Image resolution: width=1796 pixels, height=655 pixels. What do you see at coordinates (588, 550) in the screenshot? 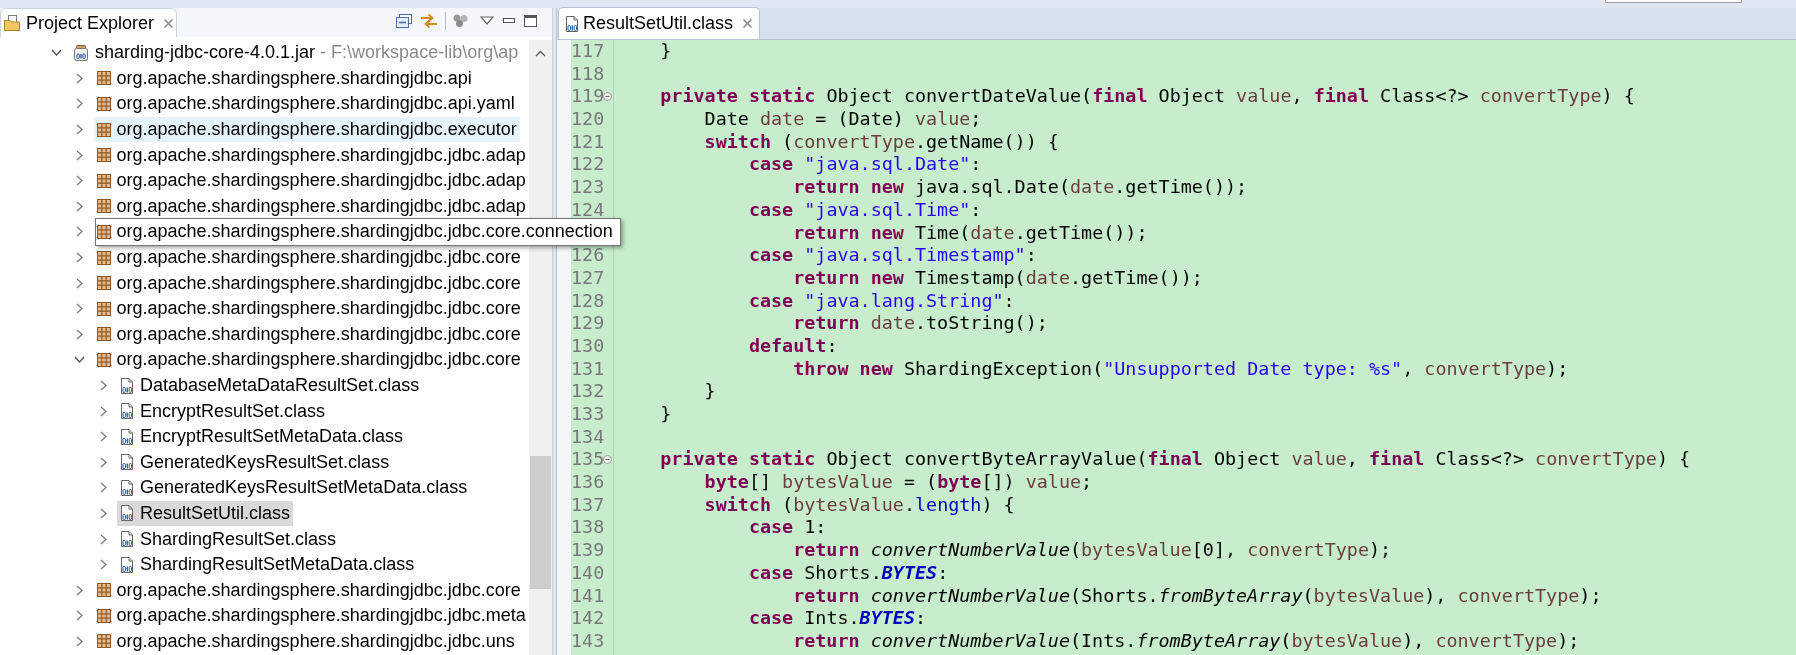
I see `line-number: 139` at bounding box center [588, 550].